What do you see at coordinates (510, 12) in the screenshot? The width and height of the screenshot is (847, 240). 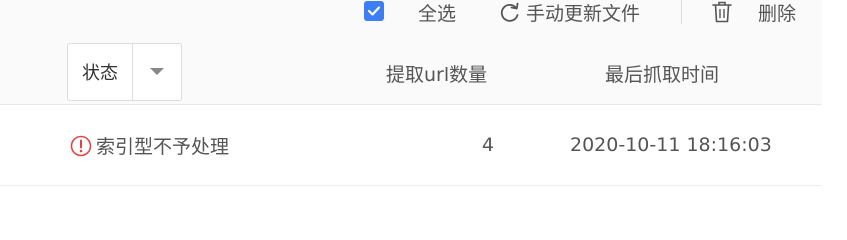 I see `refresh-icon` at bounding box center [510, 12].